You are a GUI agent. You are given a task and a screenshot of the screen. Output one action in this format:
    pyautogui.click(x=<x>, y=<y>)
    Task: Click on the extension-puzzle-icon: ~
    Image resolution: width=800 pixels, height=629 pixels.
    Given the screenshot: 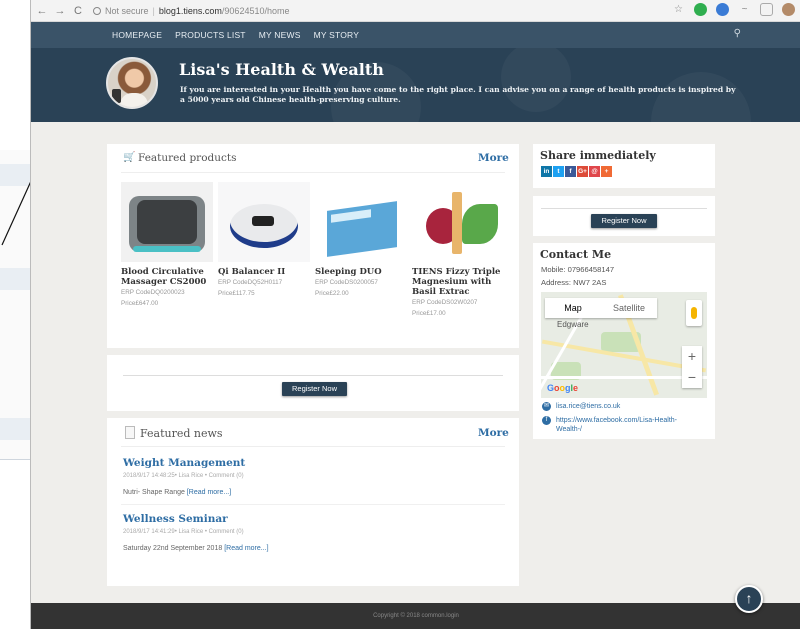 What is the action you would take?
    pyautogui.click(x=744, y=9)
    